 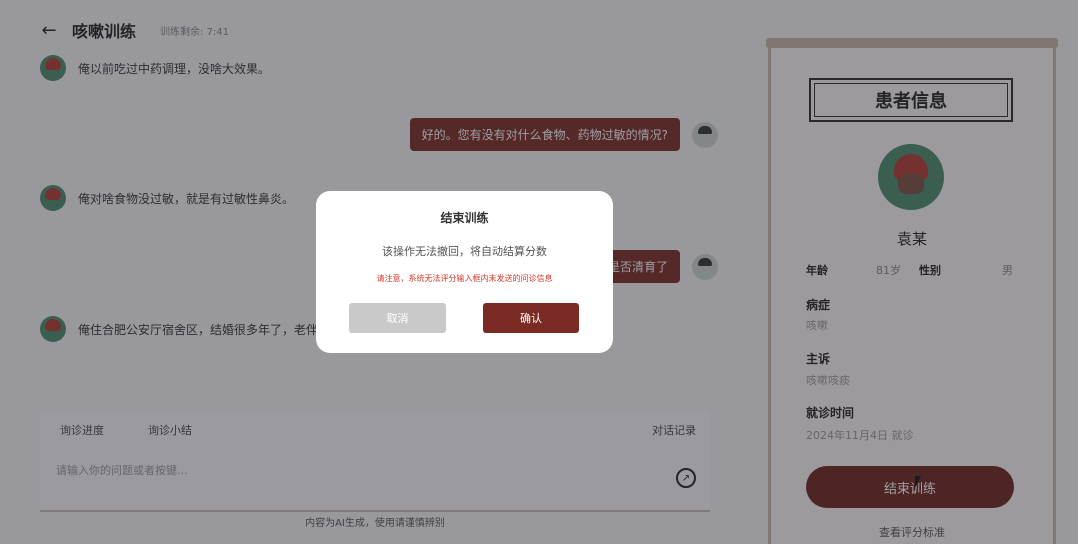 I want to click on dialog-message: 该操作无法撤回，将自动结算分数, so click(x=464, y=251).